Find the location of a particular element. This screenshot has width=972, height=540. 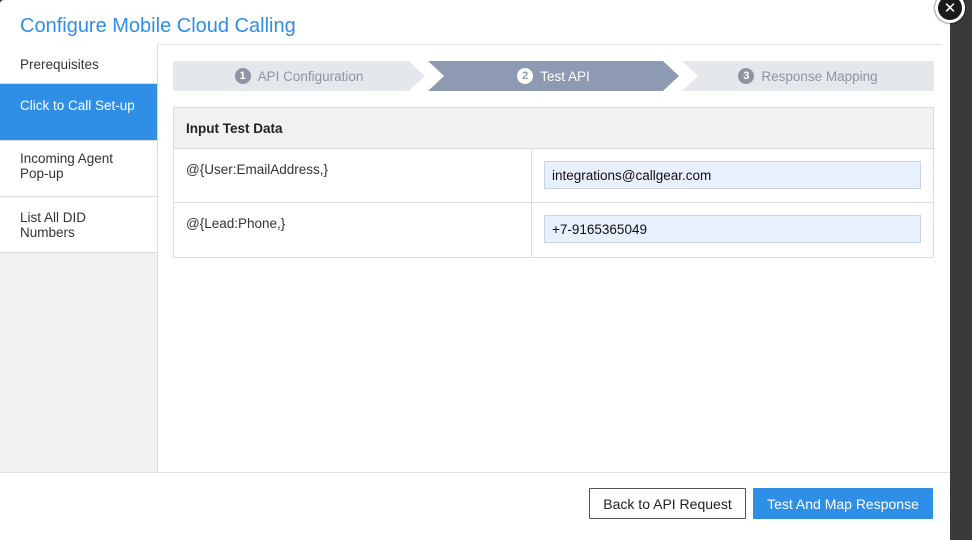

phone-field is located at coordinates (732, 229).